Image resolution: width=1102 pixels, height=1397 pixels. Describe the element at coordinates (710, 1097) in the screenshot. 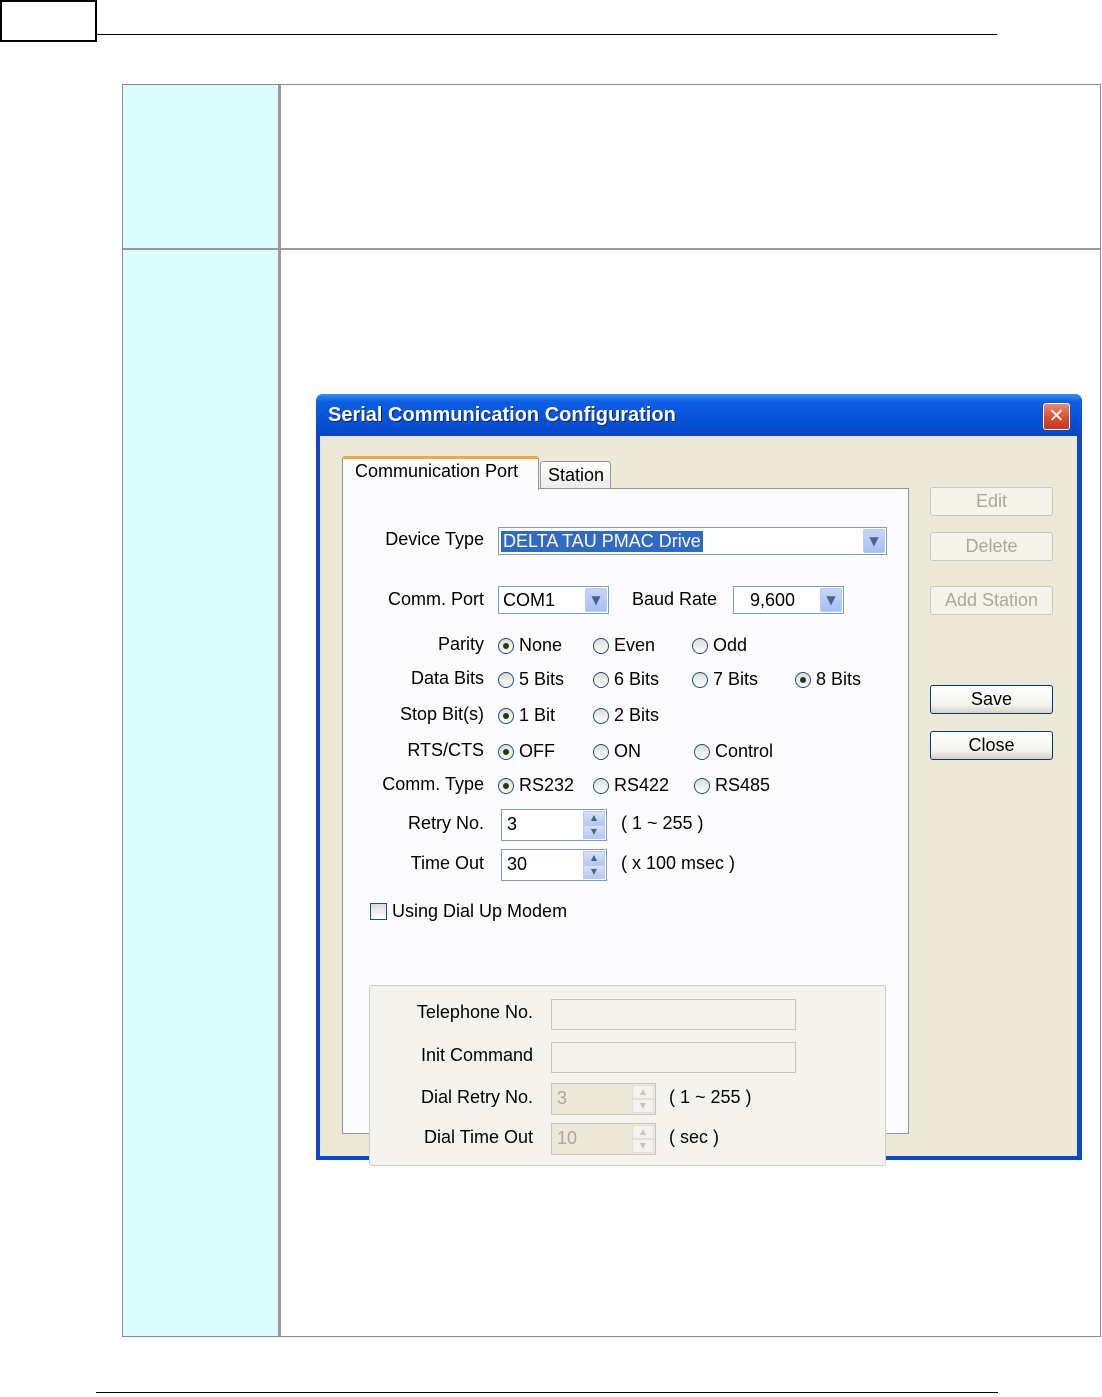

I see `dial-retry-hint: ( 1 ~ 255 )` at that location.